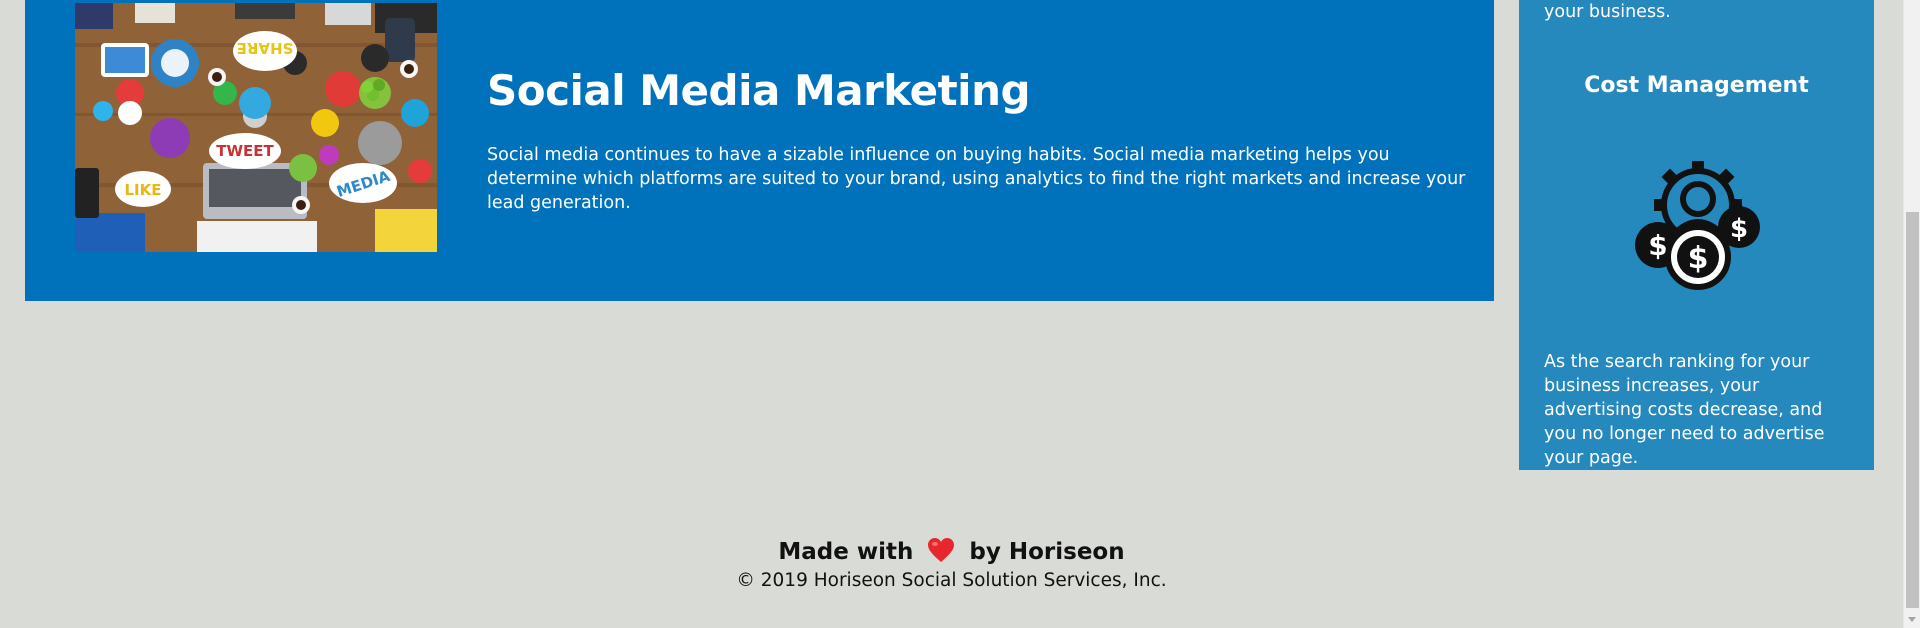 The image size is (1920, 628). Describe the element at coordinates (1912, 619) in the screenshot. I see `scroll-down-arrow-icon` at that location.